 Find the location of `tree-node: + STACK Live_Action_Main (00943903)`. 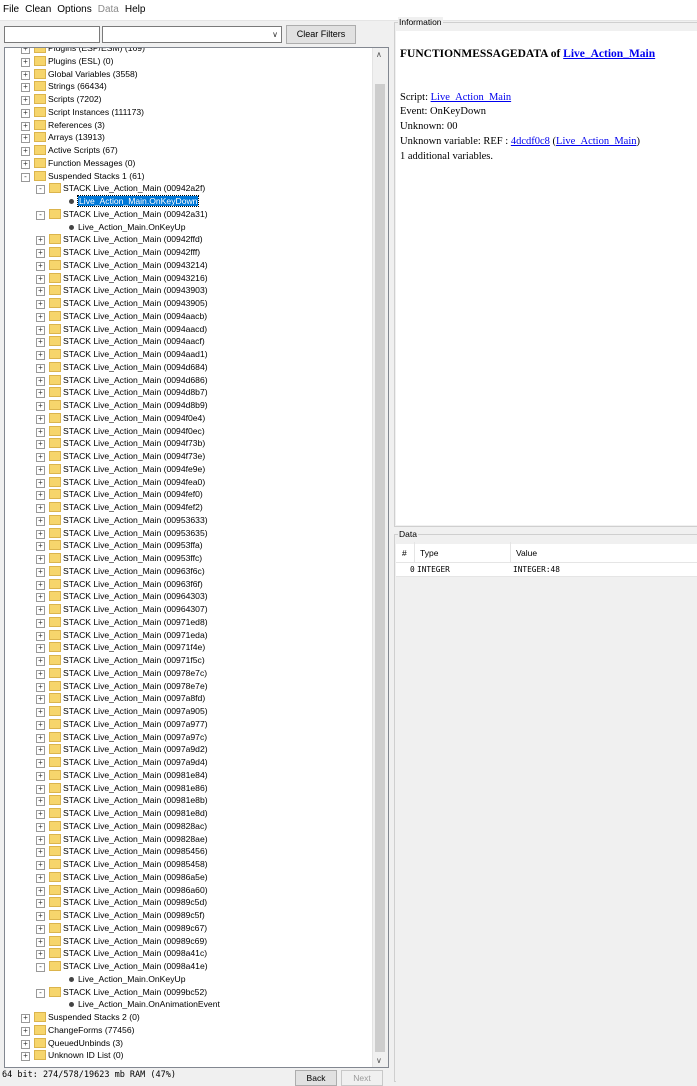

tree-node: + STACK Live_Action_Main (00943903) is located at coordinates (189, 290).